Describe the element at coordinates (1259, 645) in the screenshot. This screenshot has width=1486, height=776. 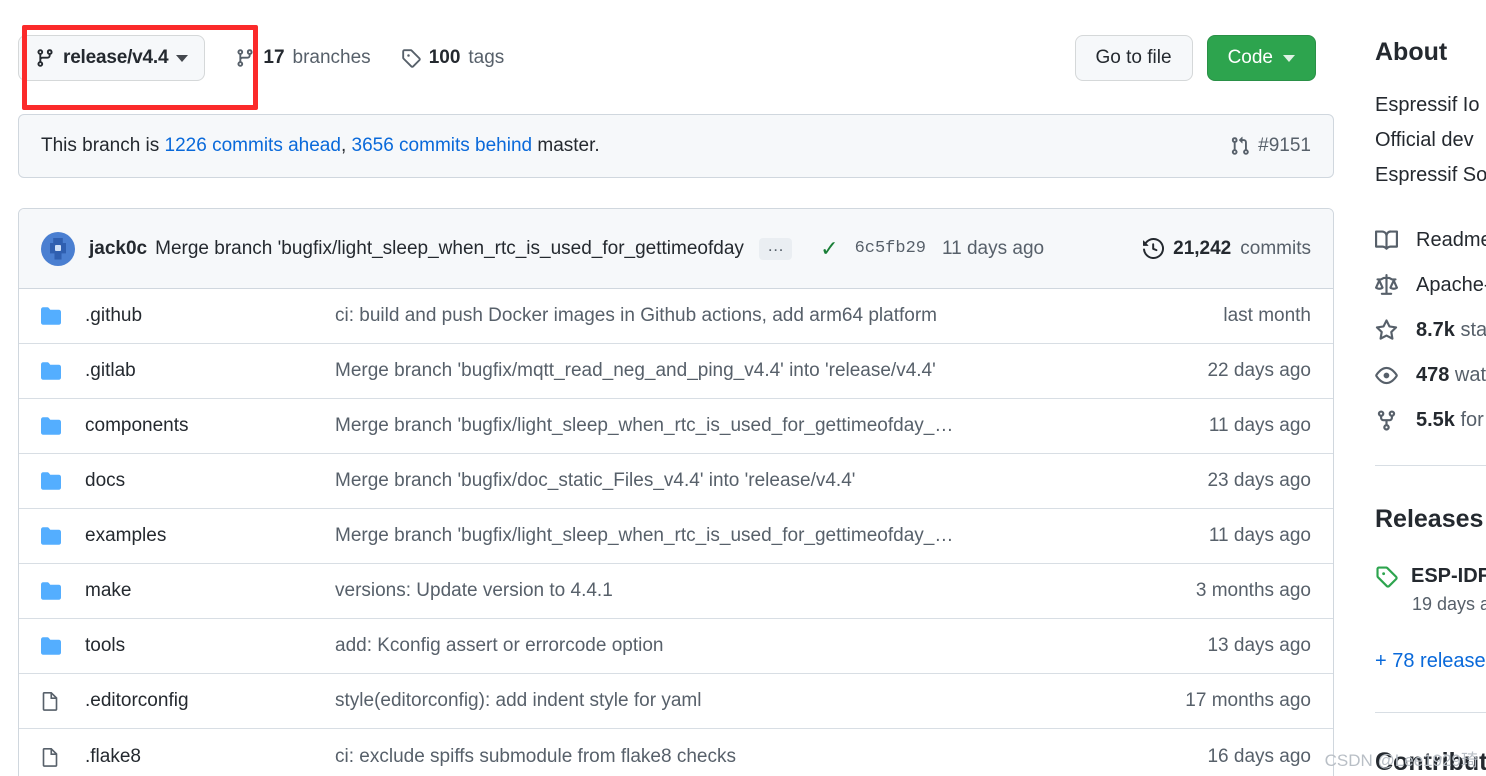
I see `file-age: 13 days ago` at that location.